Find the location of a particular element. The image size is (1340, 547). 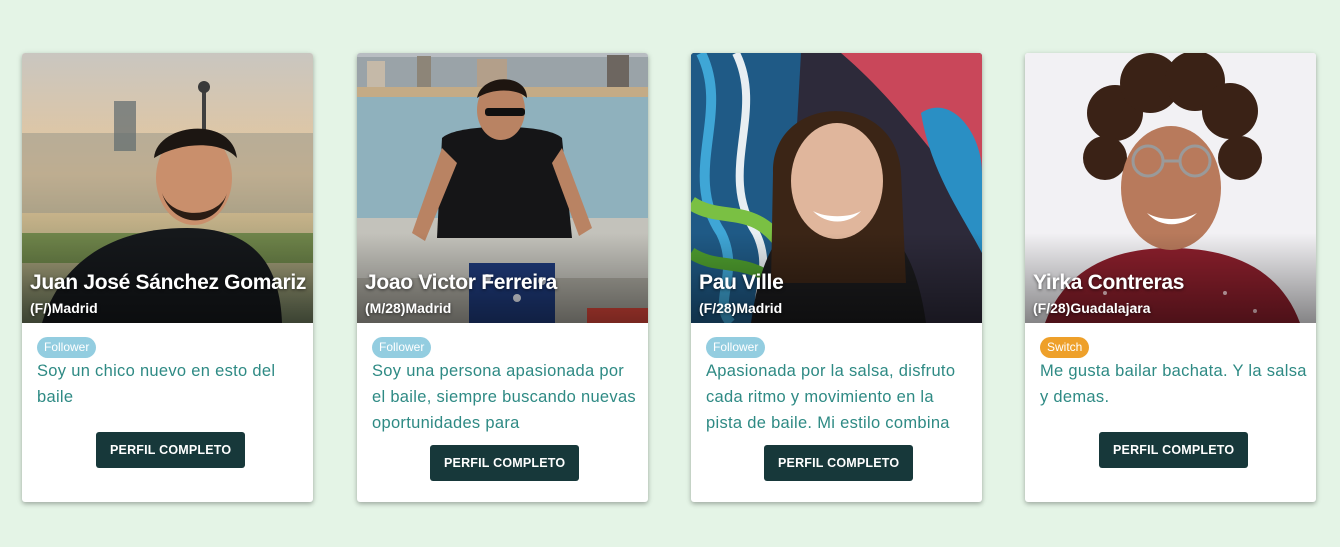

profile-name: Pau Ville is located at coordinates (741, 282).